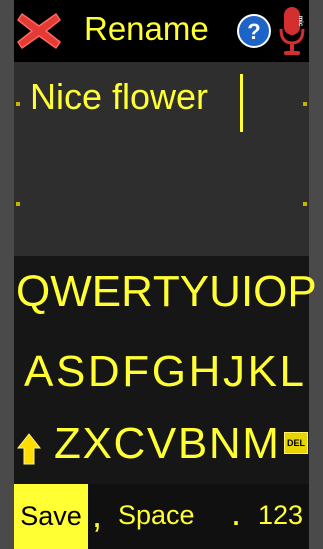 This screenshot has height=549, width=323. I want to click on keyboard-row-2: ASDFGHJKL, so click(161, 377).